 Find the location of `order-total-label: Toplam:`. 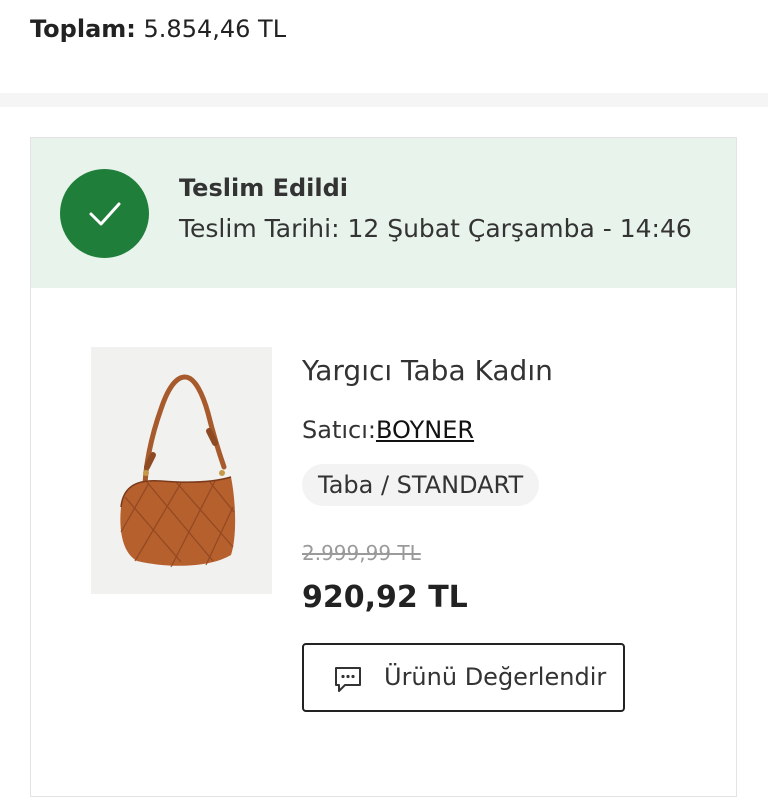

order-total-label: Toplam: is located at coordinates (83, 29).